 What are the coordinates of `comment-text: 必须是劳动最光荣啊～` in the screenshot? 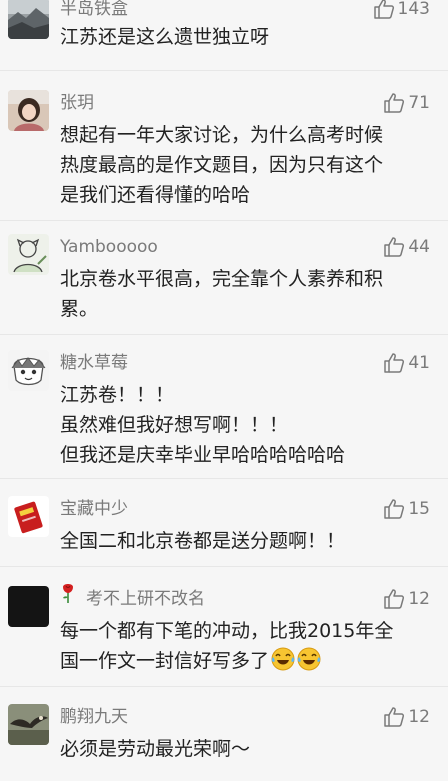 It's located at (246, 749).